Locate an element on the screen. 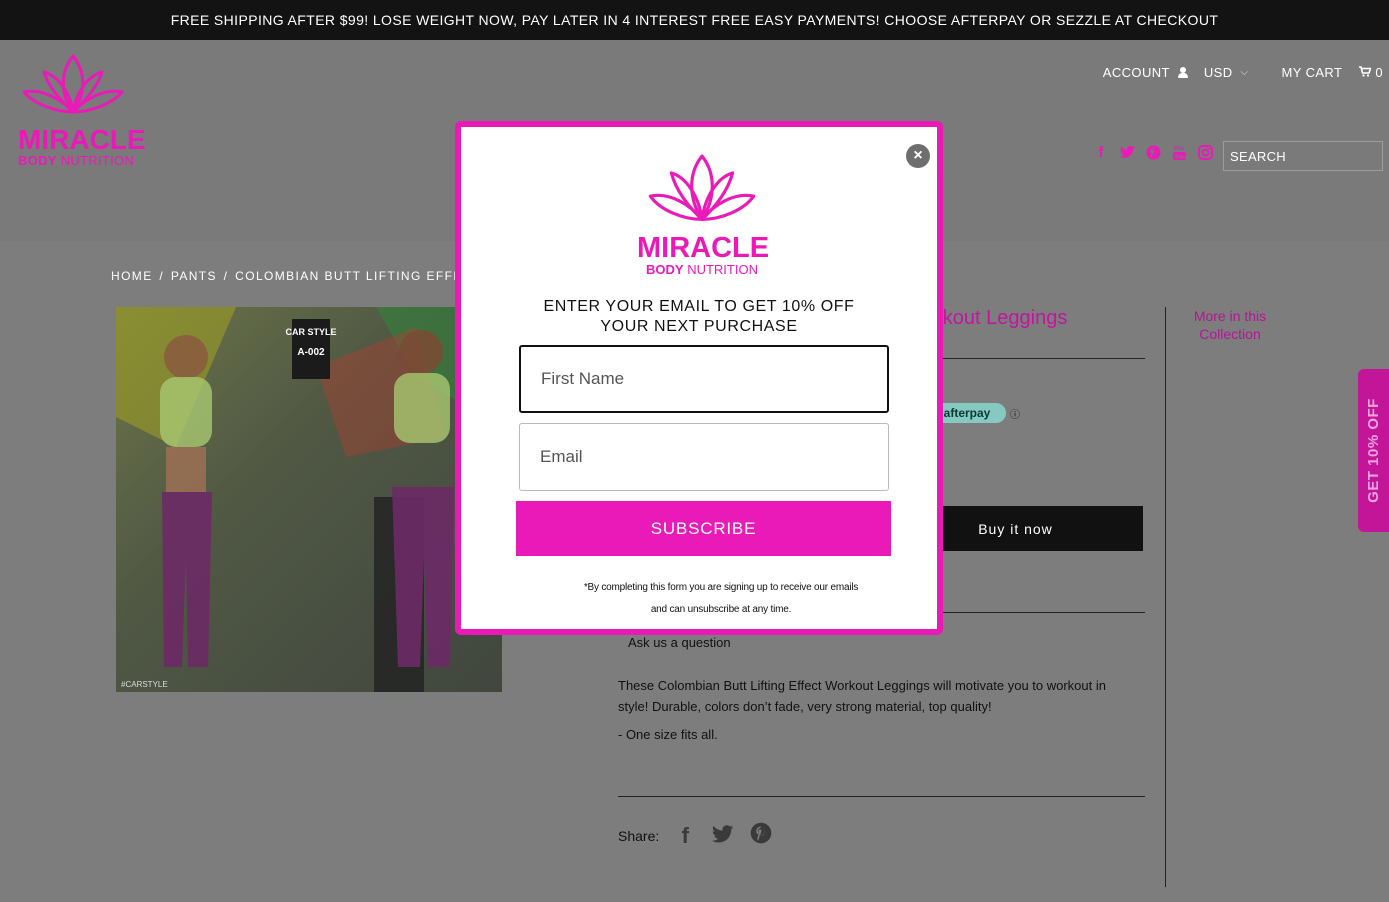 The image size is (1389, 902). first-name-input is located at coordinates (704, 379).